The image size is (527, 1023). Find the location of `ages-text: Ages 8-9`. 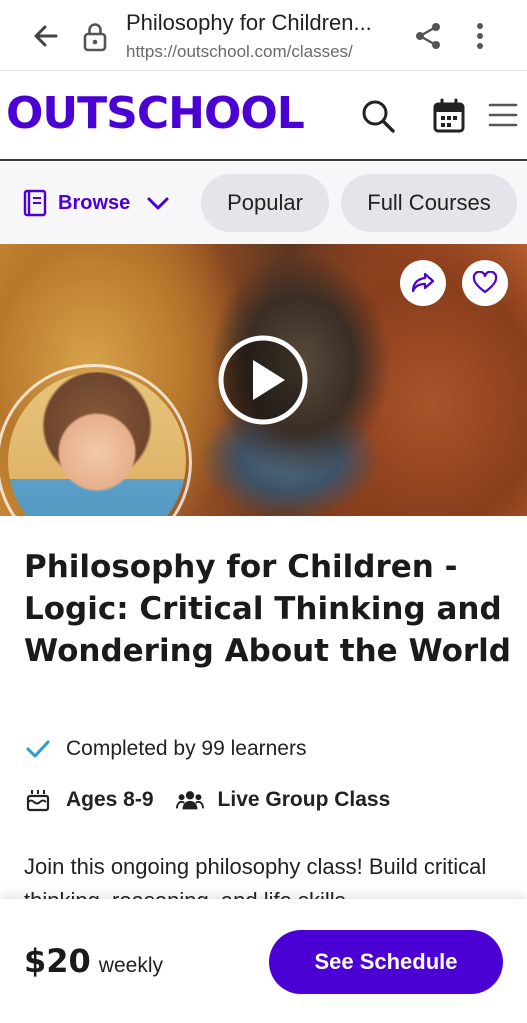

ages-text: Ages 8-9 is located at coordinates (110, 799).